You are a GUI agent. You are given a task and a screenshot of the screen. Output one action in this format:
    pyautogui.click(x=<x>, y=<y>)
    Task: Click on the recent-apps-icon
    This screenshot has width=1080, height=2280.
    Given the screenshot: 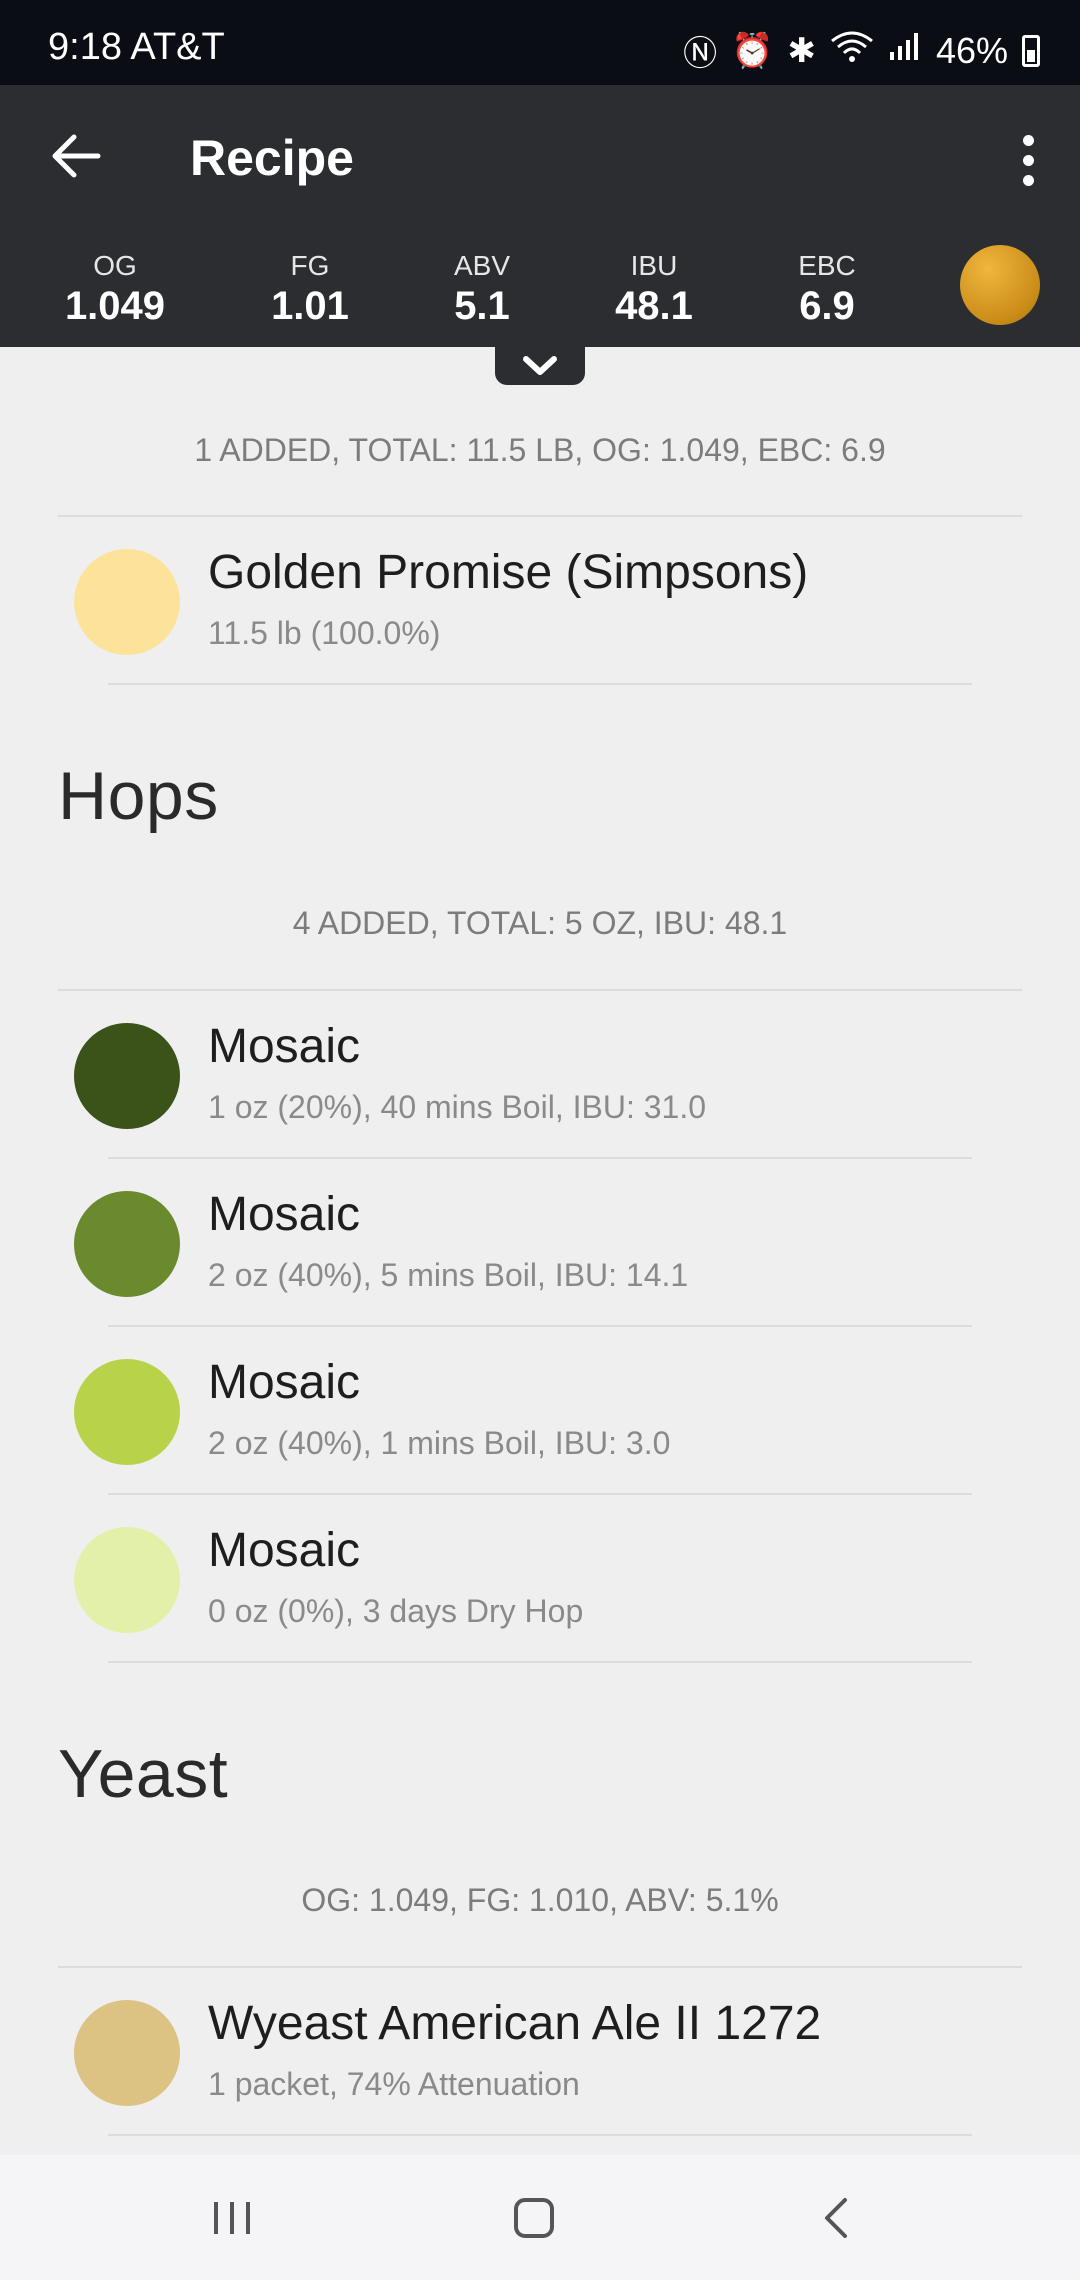 What is the action you would take?
    pyautogui.click(x=232, y=2218)
    